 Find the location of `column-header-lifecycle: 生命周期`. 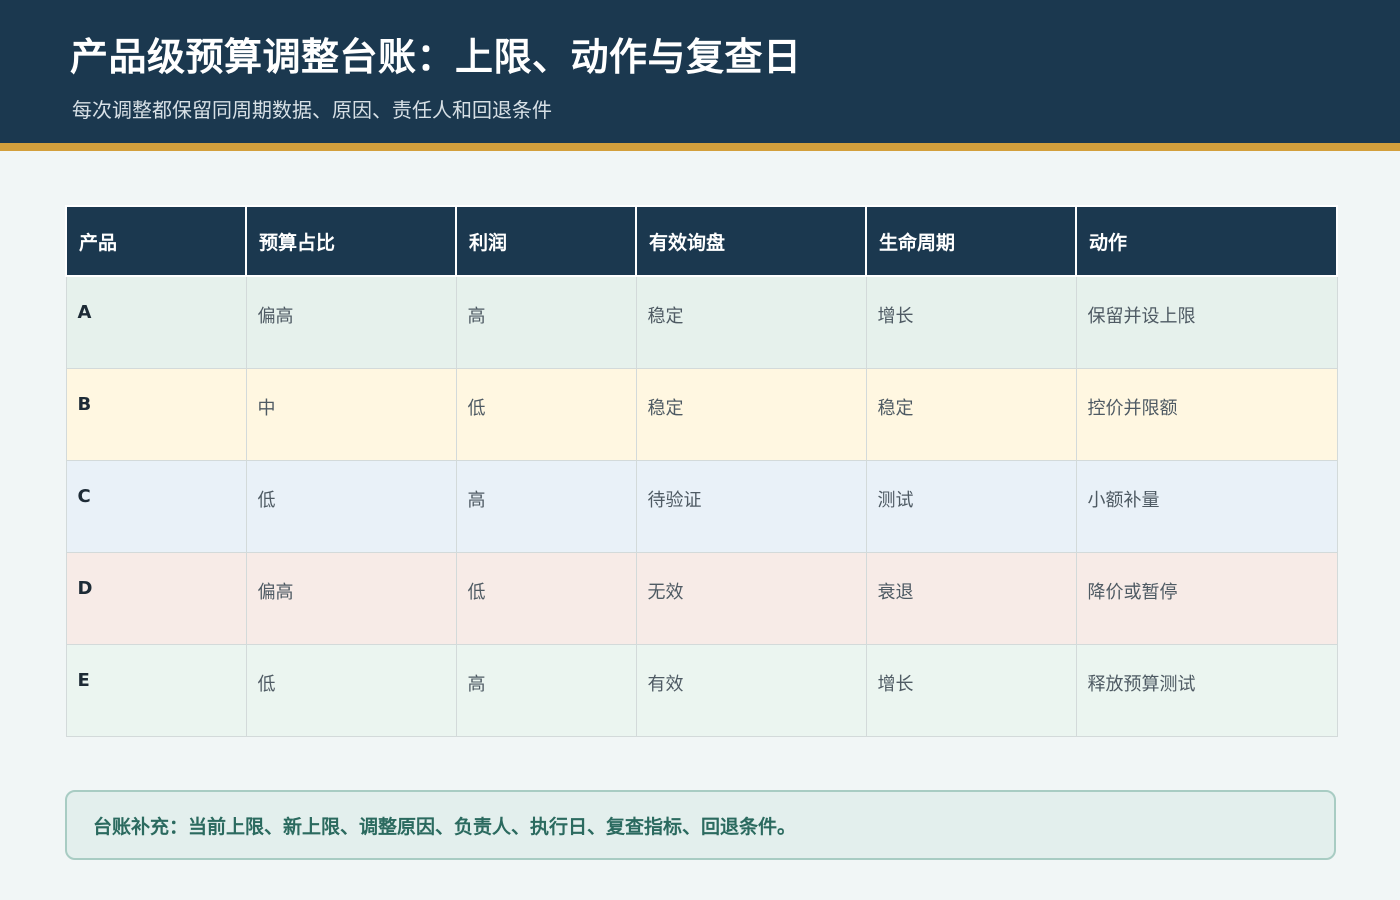

column-header-lifecycle: 生命周期 is located at coordinates (971, 241).